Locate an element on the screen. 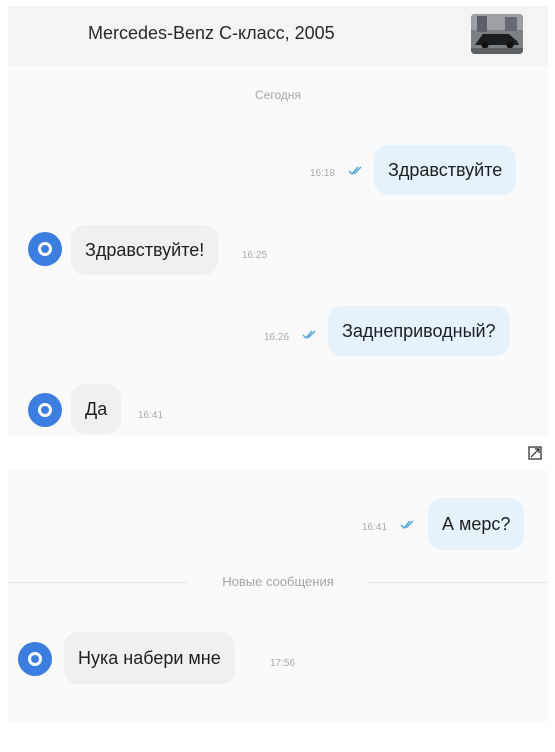 The image size is (555, 752). message-time: 16:26 is located at coordinates (277, 337).